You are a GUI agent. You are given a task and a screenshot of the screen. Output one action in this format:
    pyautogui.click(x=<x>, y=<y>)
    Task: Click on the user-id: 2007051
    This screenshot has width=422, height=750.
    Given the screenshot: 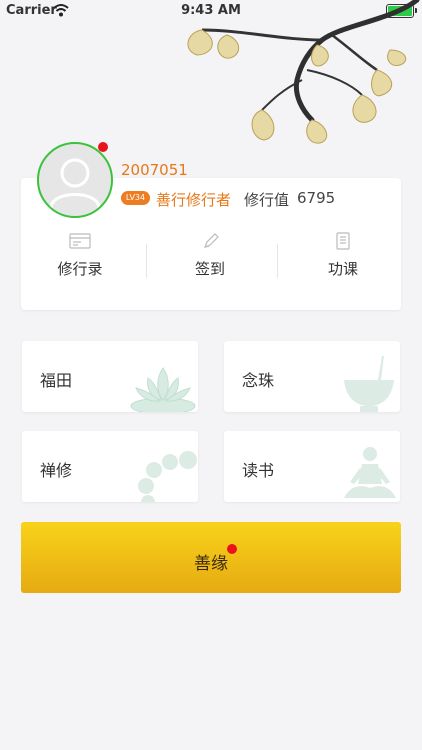 What is the action you would take?
    pyautogui.click(x=154, y=170)
    